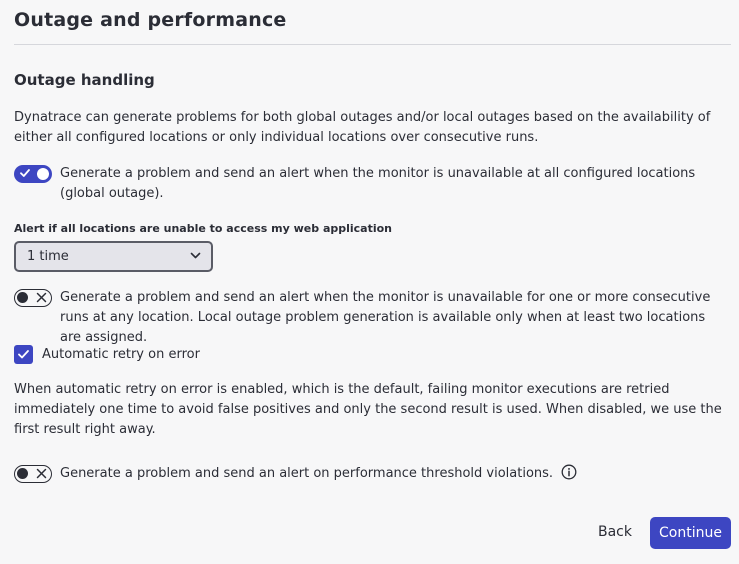 The image size is (739, 564). Describe the element at coordinates (615, 532) in the screenshot. I see `back-button: Back` at that location.